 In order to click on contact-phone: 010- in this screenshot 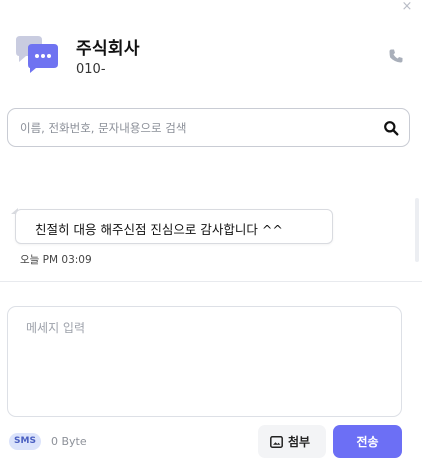, I will do `click(91, 69)`.